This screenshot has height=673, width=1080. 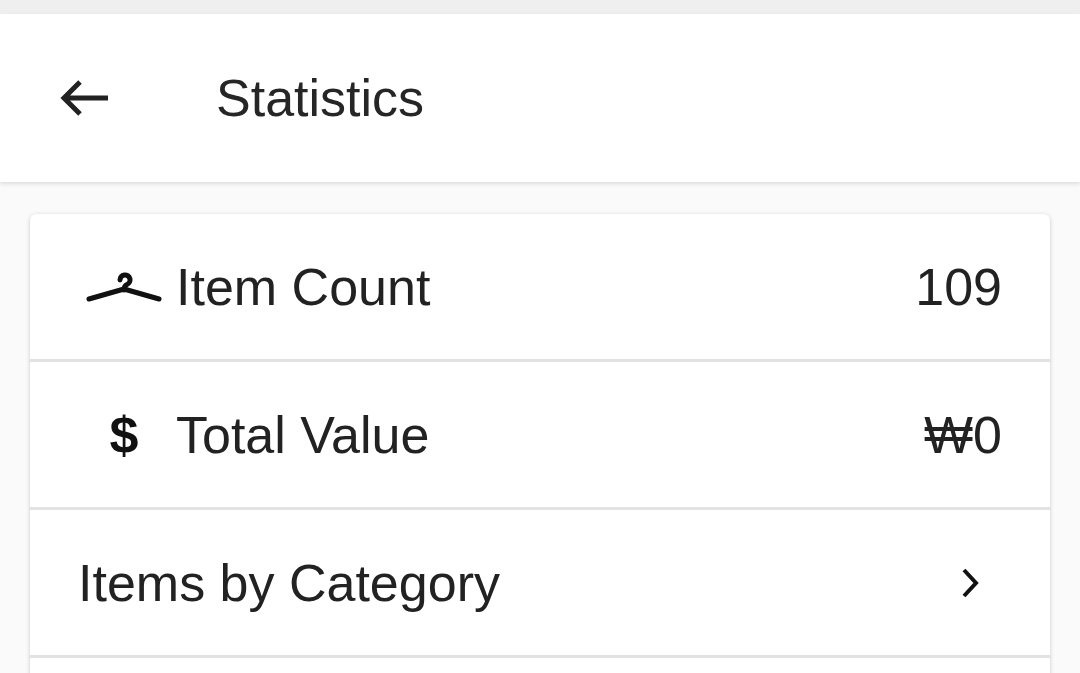 What do you see at coordinates (519, 582) in the screenshot?
I see `menu-item-label: Items by Category` at bounding box center [519, 582].